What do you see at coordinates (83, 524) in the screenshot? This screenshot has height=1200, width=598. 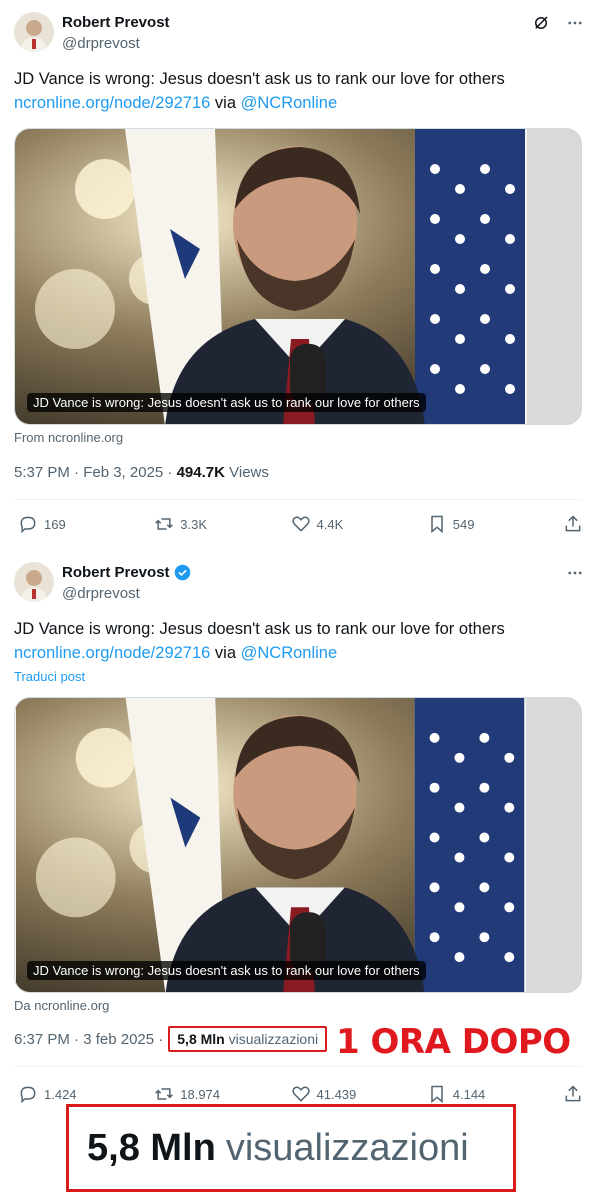 I see `reply-button: 169` at bounding box center [83, 524].